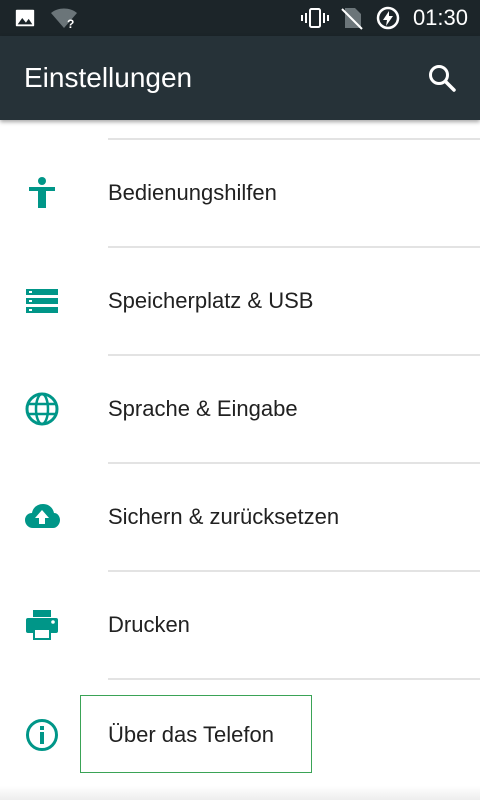  What do you see at coordinates (203, 408) in the screenshot?
I see `settings-item-label: Sprache & Eingabe` at bounding box center [203, 408].